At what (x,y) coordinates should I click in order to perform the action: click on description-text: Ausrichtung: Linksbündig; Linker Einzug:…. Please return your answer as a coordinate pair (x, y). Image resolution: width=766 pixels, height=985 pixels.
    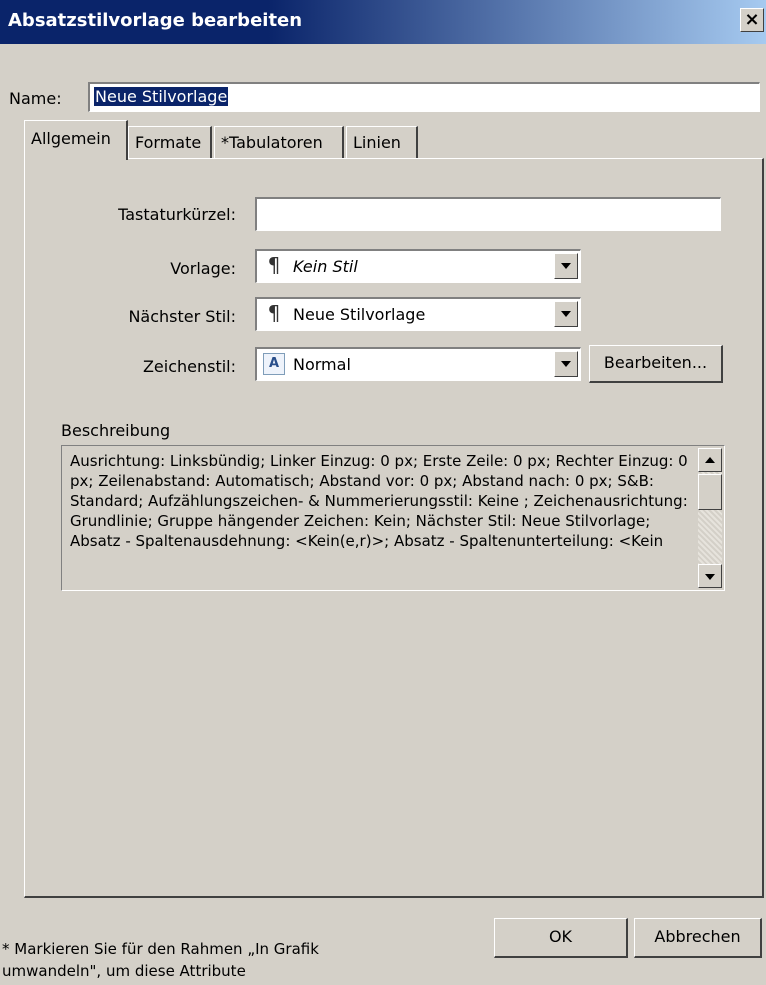
    Looking at the image, I should click on (379, 501).